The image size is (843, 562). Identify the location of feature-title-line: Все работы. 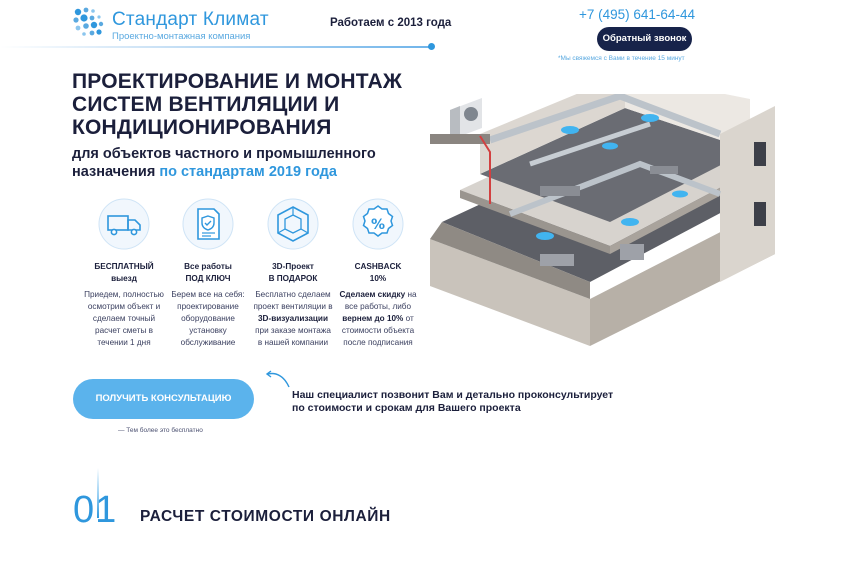
(208, 266).